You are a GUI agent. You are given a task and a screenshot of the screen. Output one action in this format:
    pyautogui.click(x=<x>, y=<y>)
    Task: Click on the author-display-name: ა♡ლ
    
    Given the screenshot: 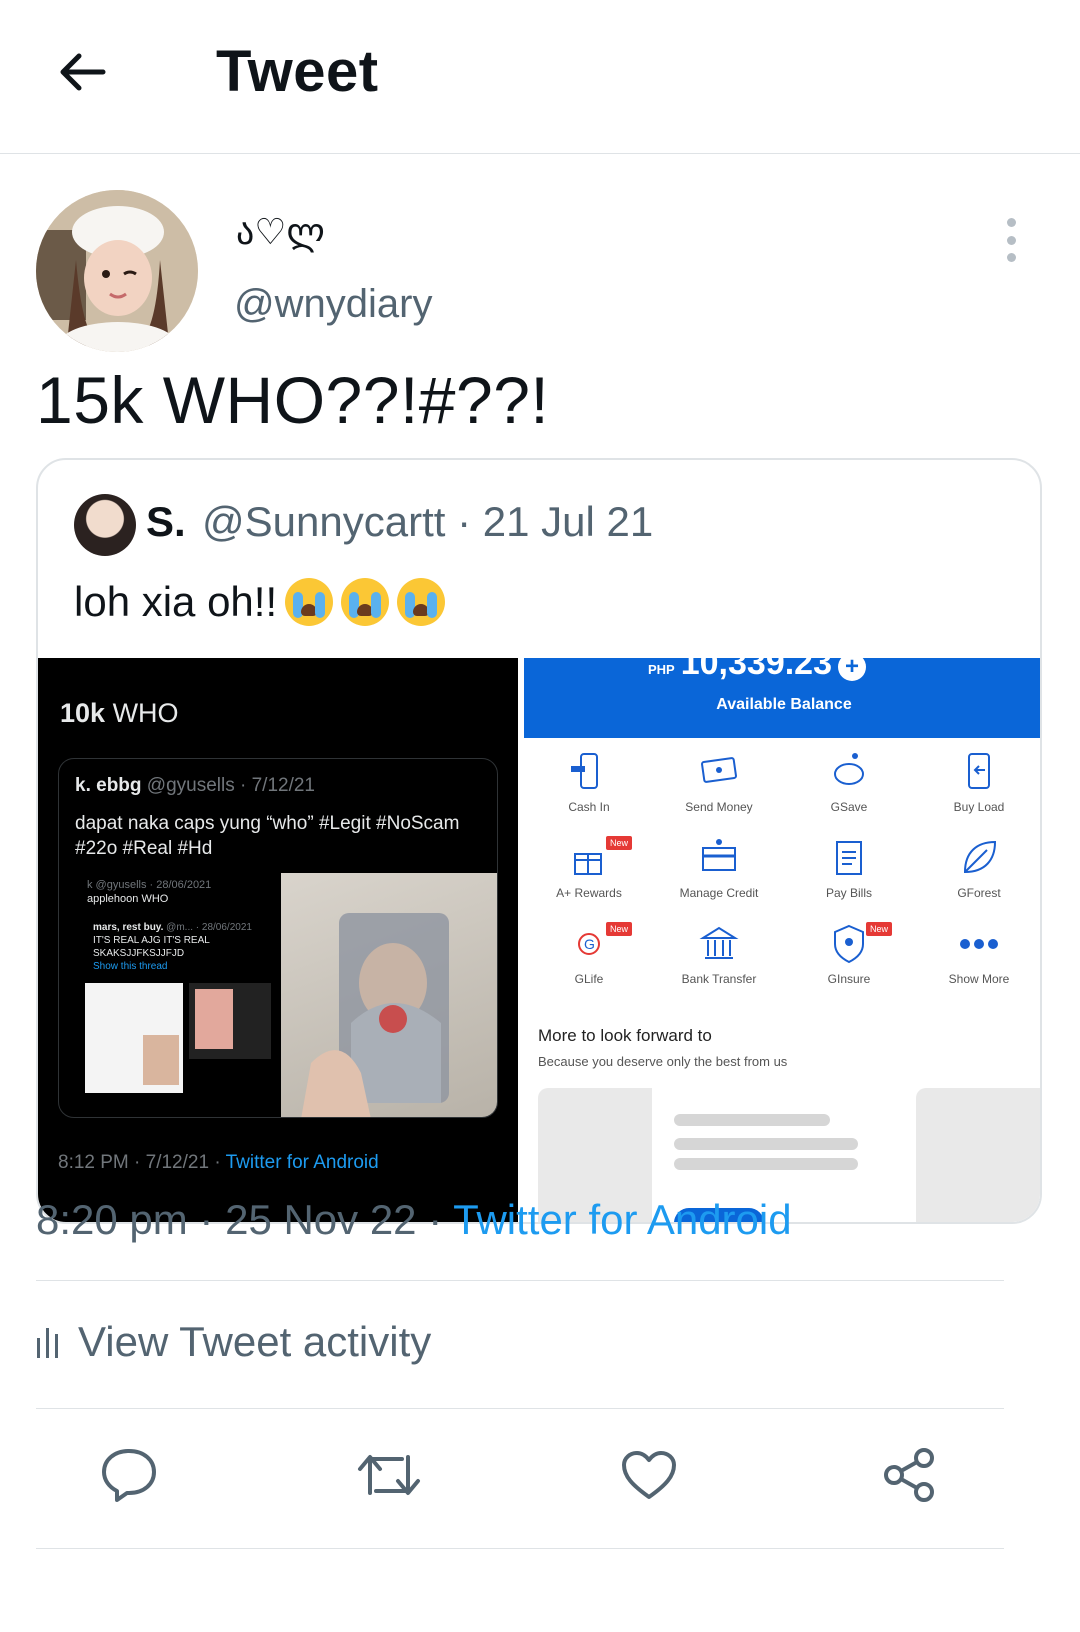 What is the action you would take?
    pyautogui.click(x=280, y=232)
    